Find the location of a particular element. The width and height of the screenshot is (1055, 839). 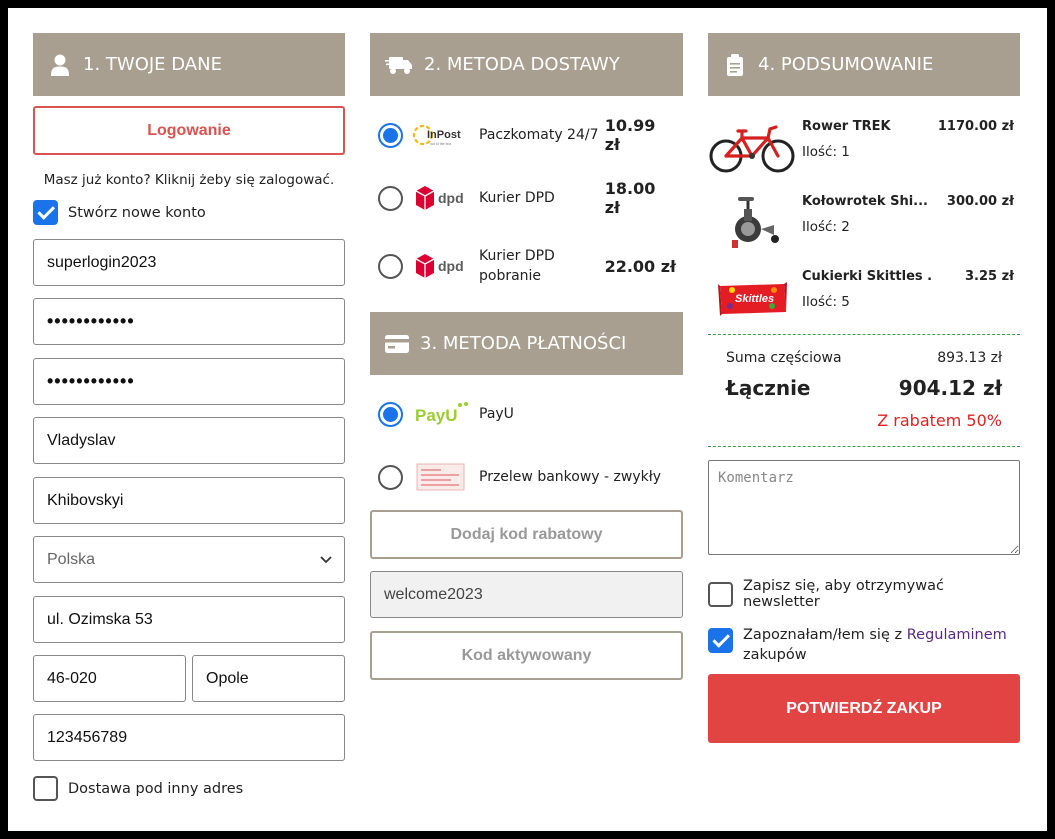

other-address-label: Dostawa pod inny adres is located at coordinates (156, 788).